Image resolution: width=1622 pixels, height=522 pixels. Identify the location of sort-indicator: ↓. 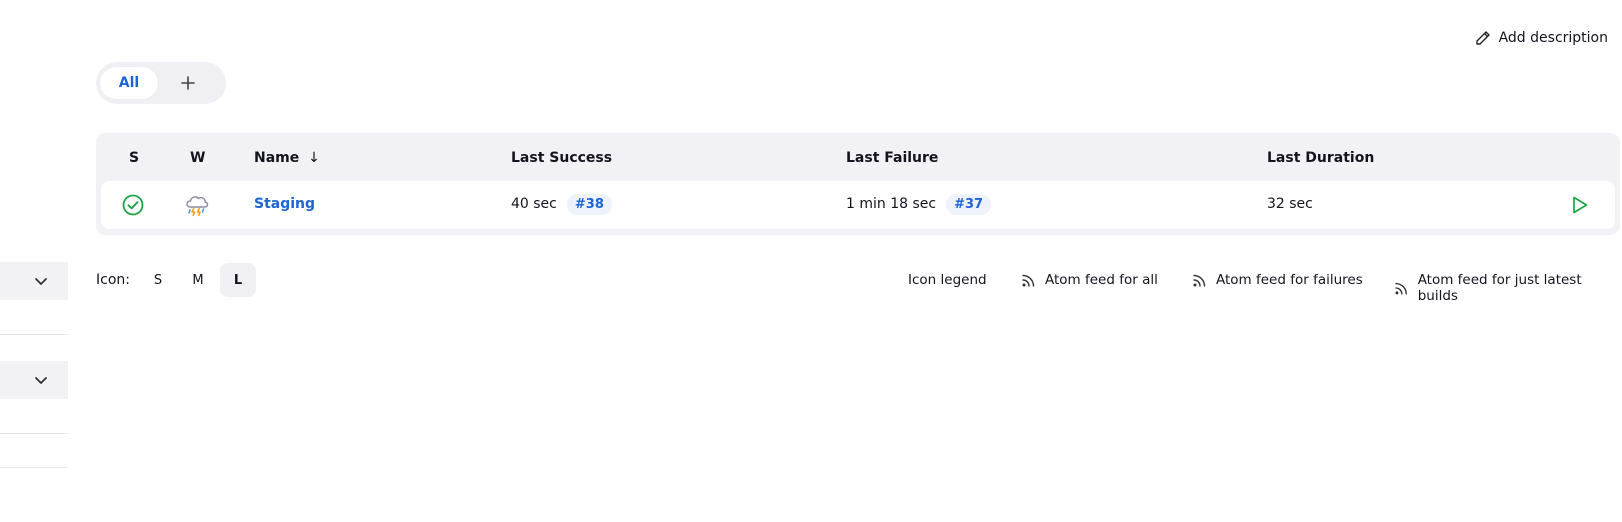
(314, 158).